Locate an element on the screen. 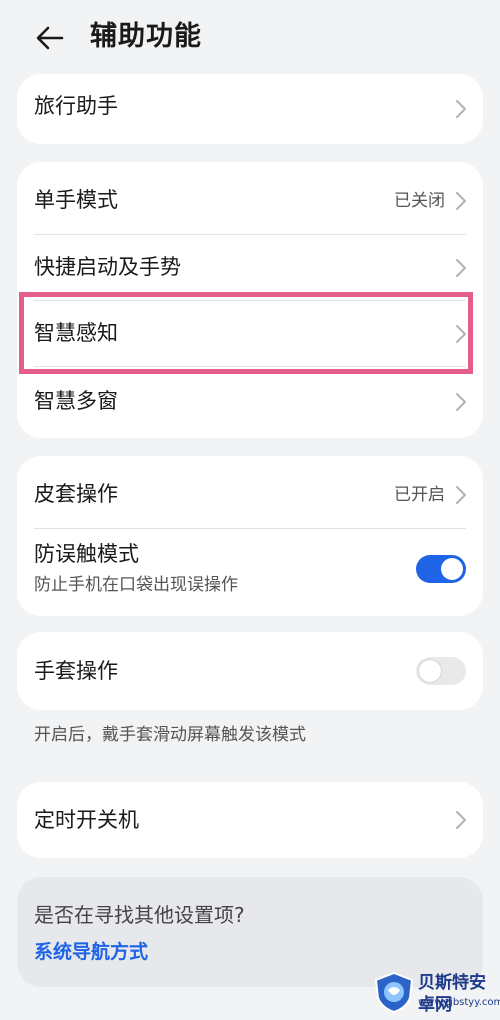 The width and height of the screenshot is (500, 1020). cover-operation-status: 已开启 is located at coordinates (419, 495).